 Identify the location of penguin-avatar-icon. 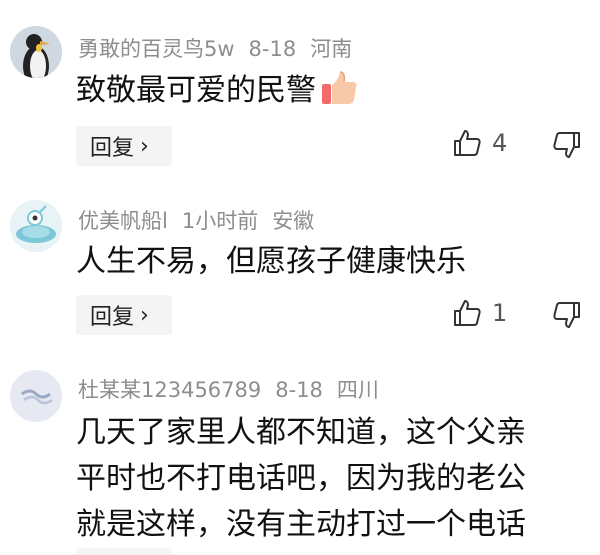
(36, 52).